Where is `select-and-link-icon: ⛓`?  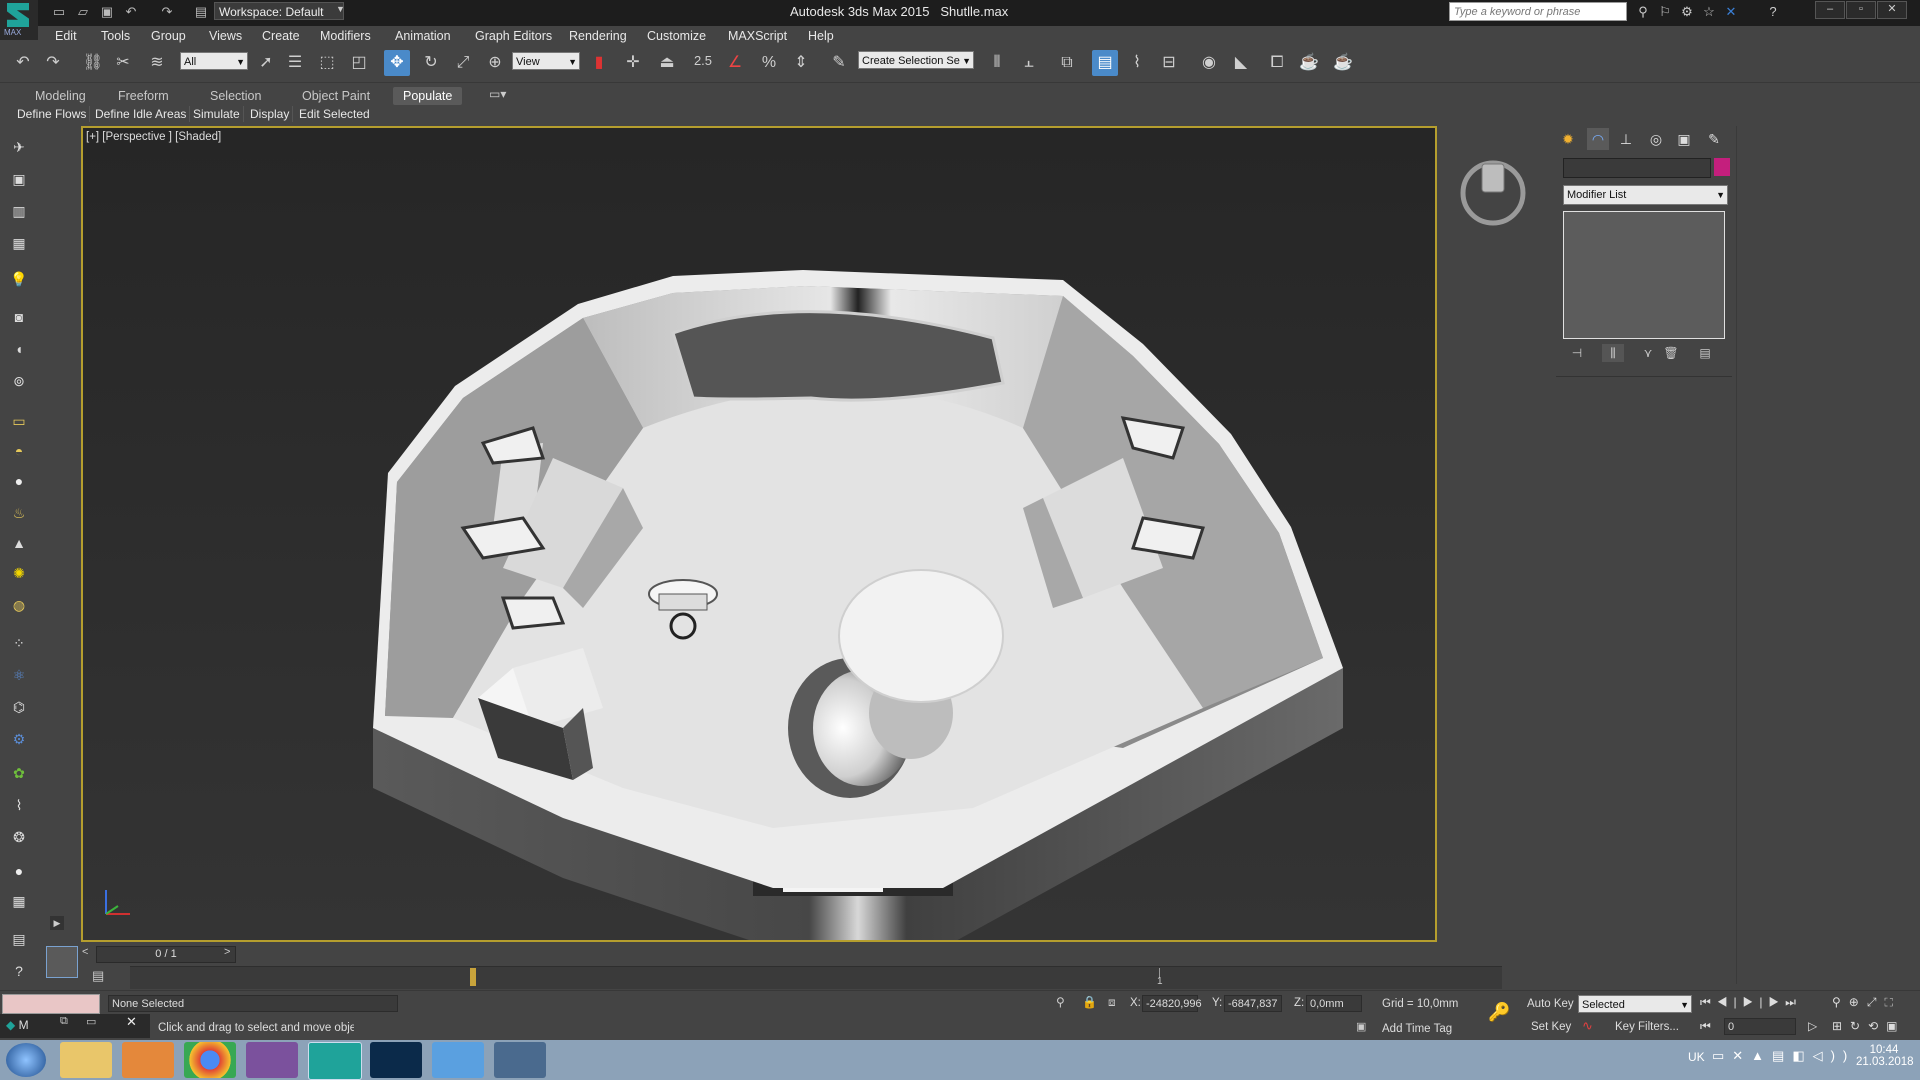
select-and-link-icon: ⛓ is located at coordinates (93, 63).